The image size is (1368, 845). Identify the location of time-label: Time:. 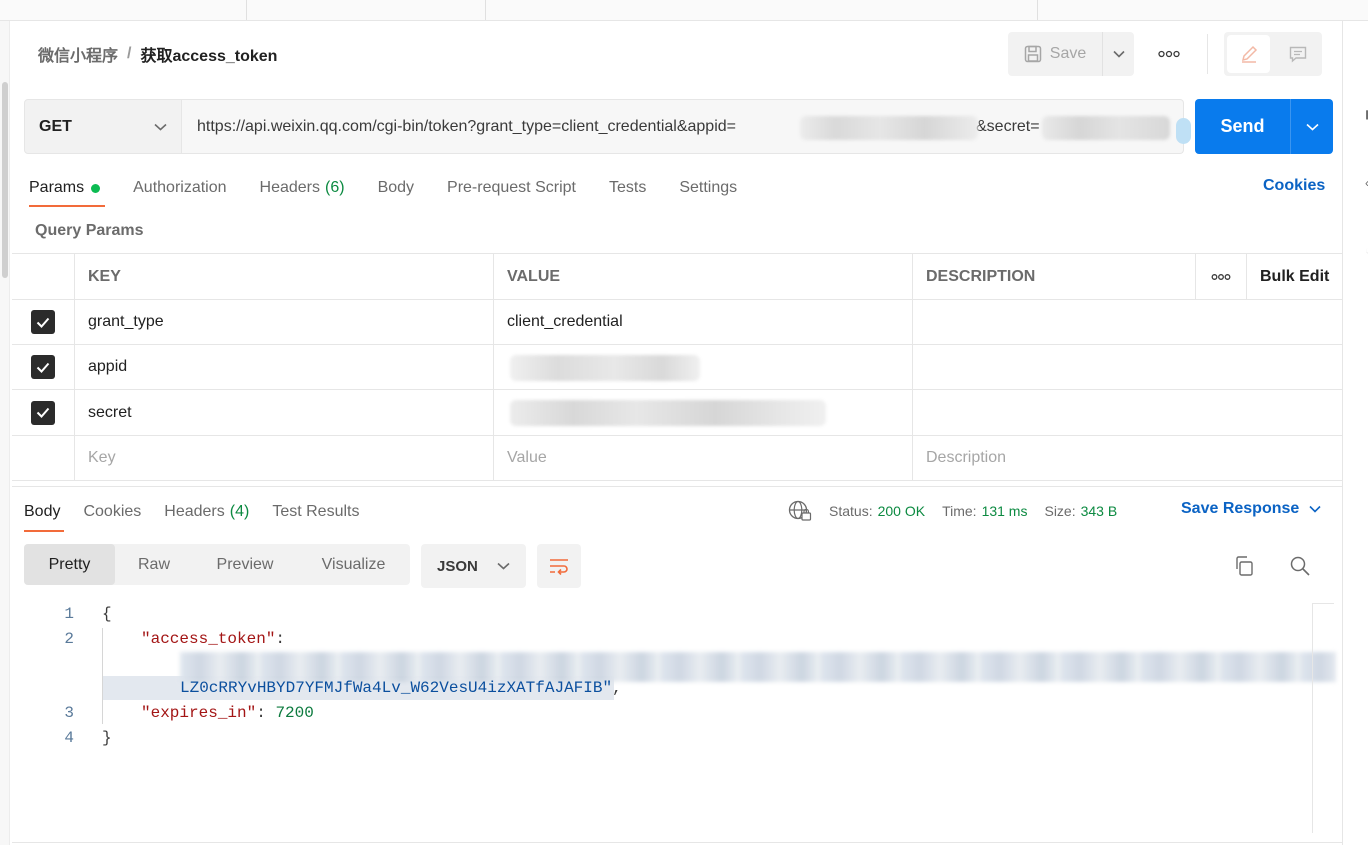
(959, 511).